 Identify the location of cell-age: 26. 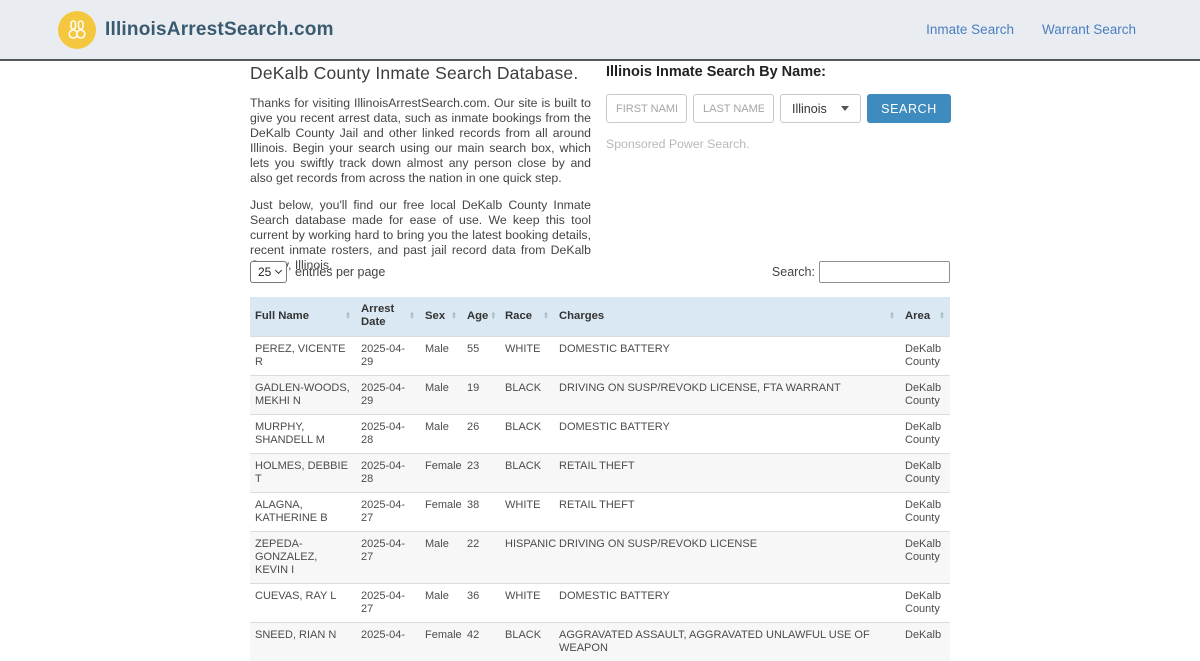
(481, 433).